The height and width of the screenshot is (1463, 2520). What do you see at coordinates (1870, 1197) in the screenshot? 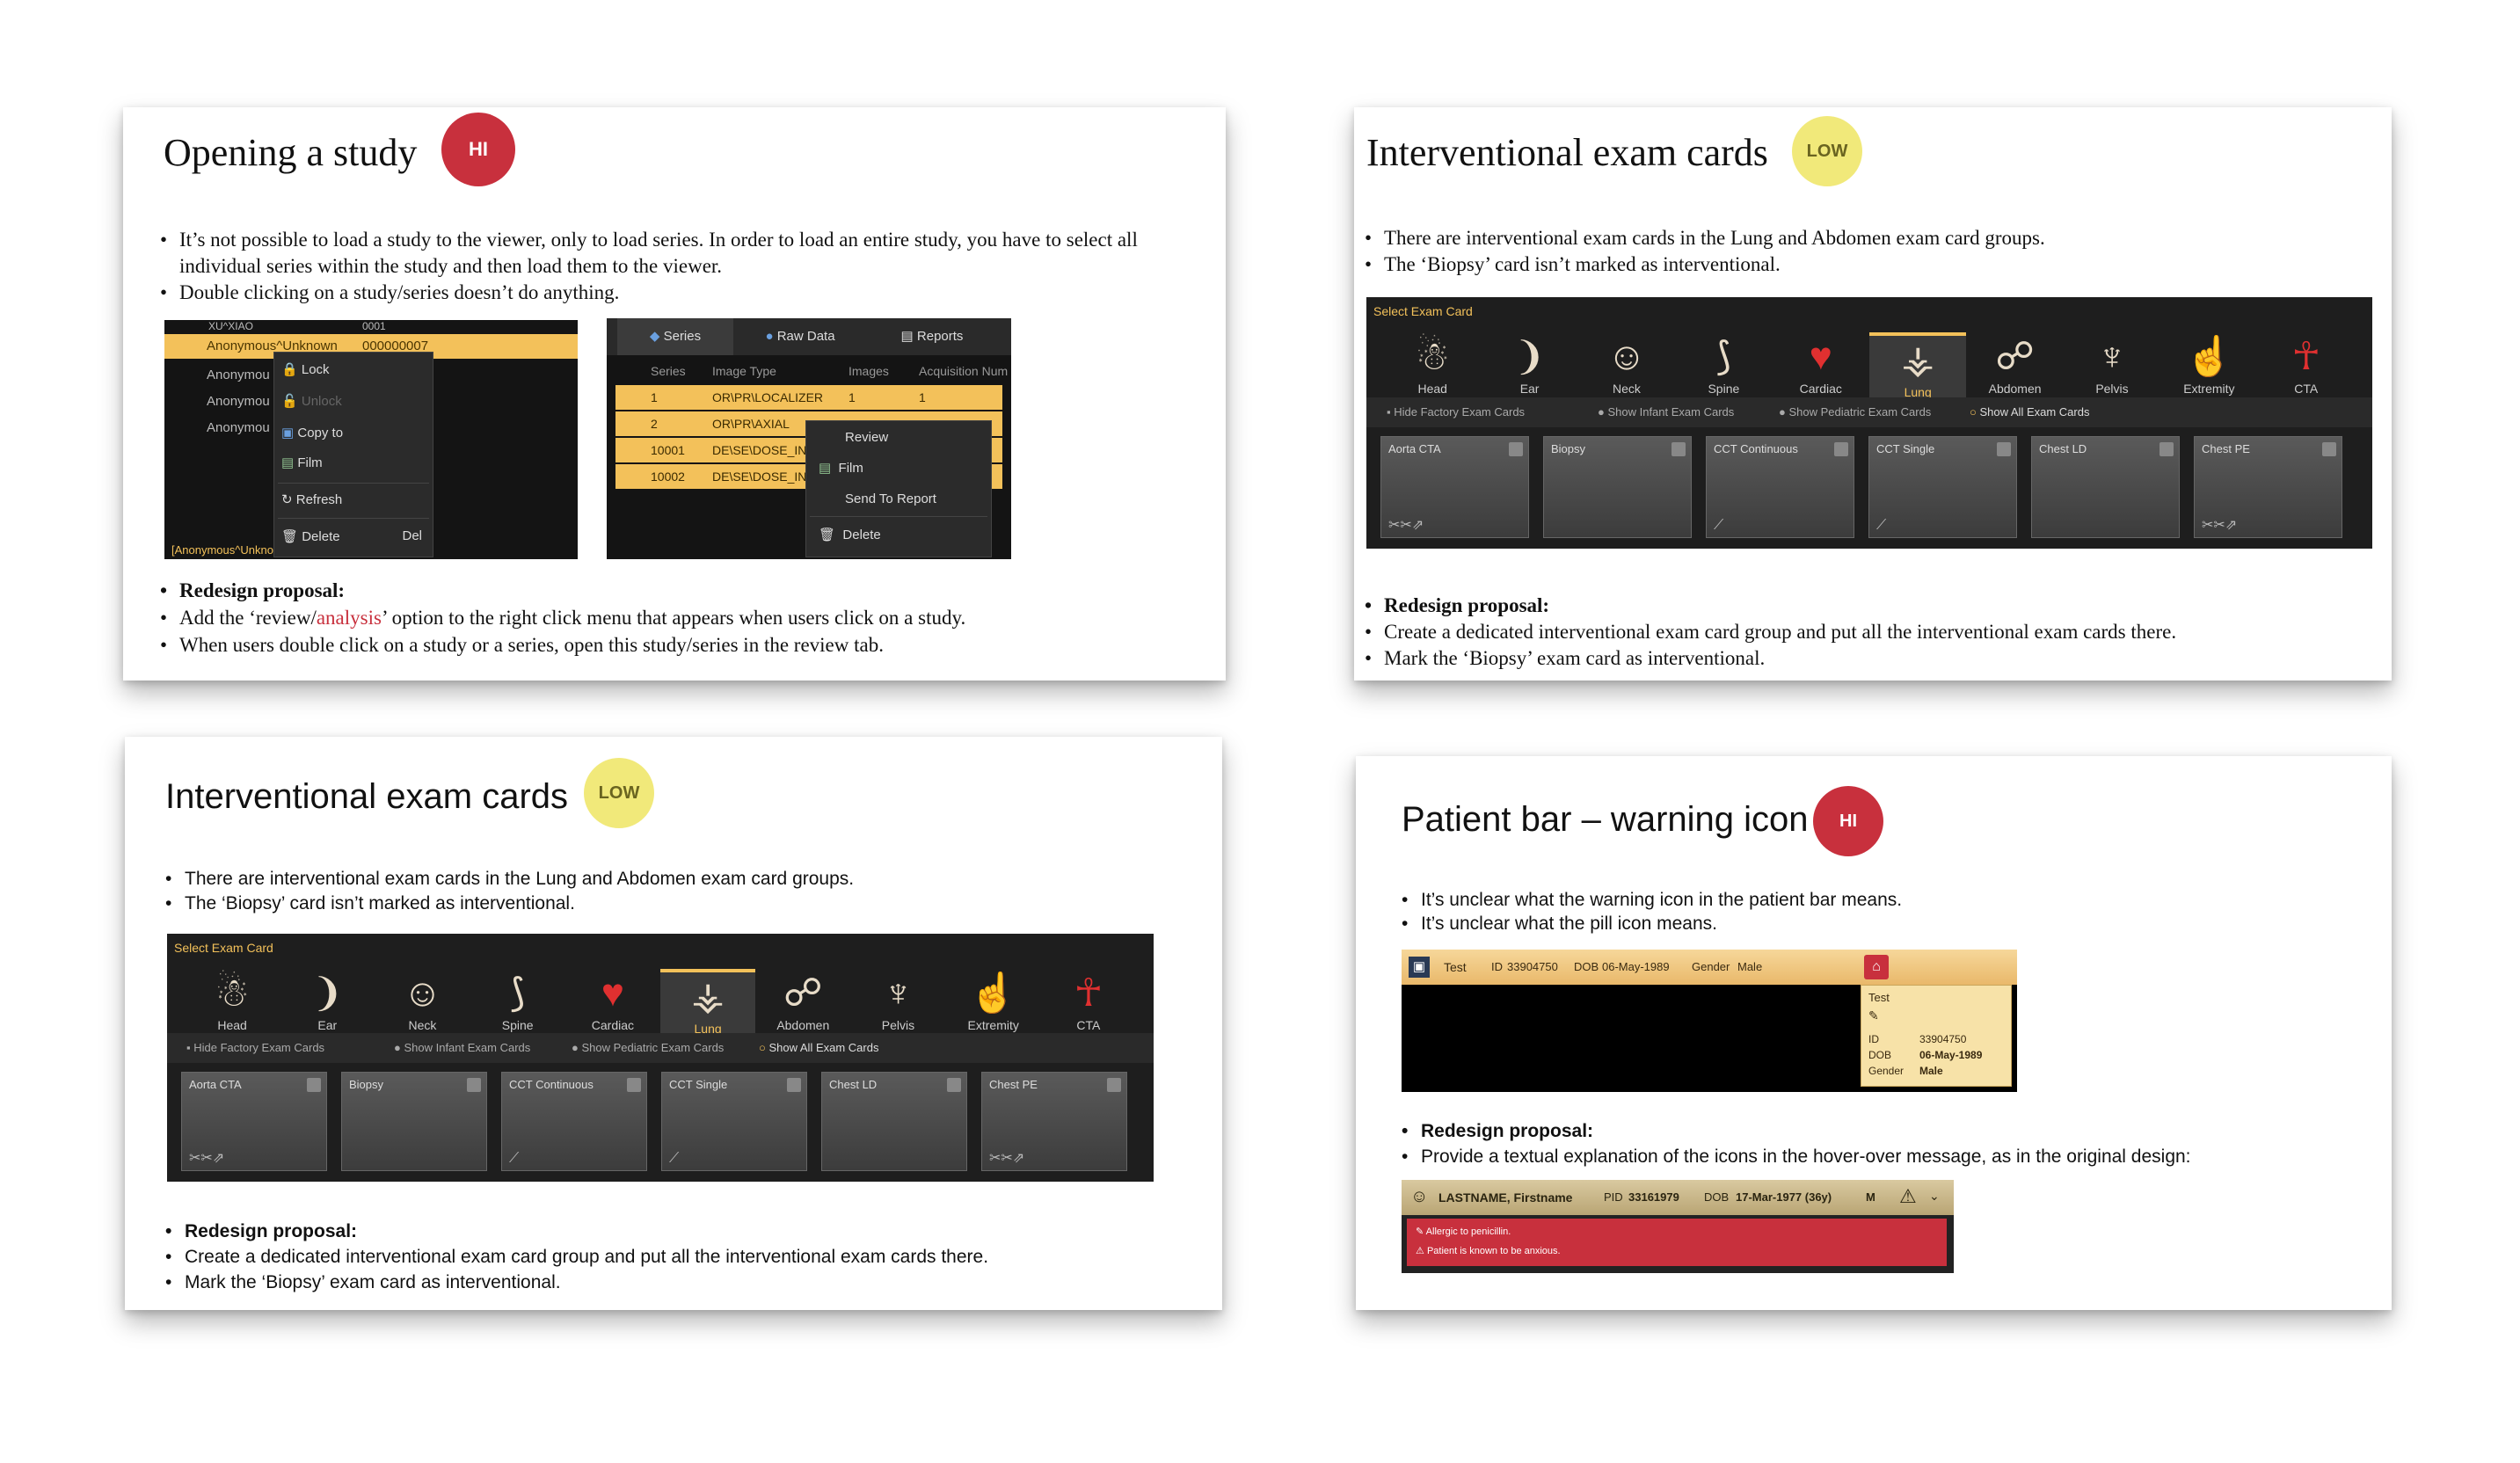
I see `sex-value: M` at bounding box center [1870, 1197].